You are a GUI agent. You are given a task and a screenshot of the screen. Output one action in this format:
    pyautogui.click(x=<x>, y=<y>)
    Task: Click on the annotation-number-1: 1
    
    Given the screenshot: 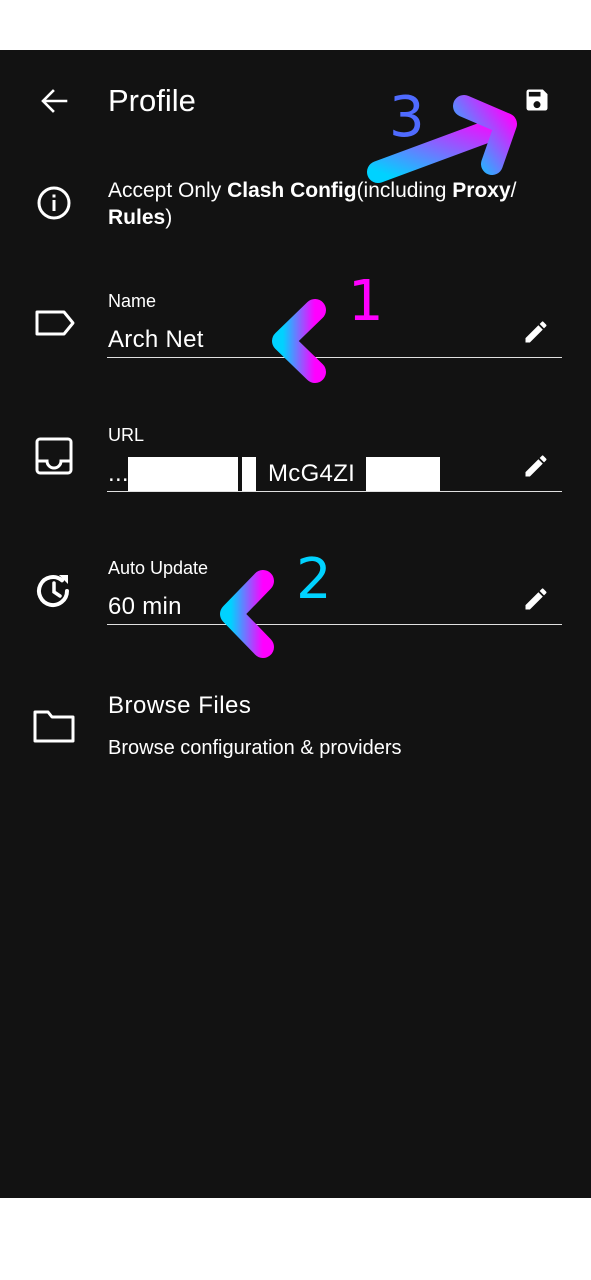 What is the action you would take?
    pyautogui.click(x=366, y=301)
    